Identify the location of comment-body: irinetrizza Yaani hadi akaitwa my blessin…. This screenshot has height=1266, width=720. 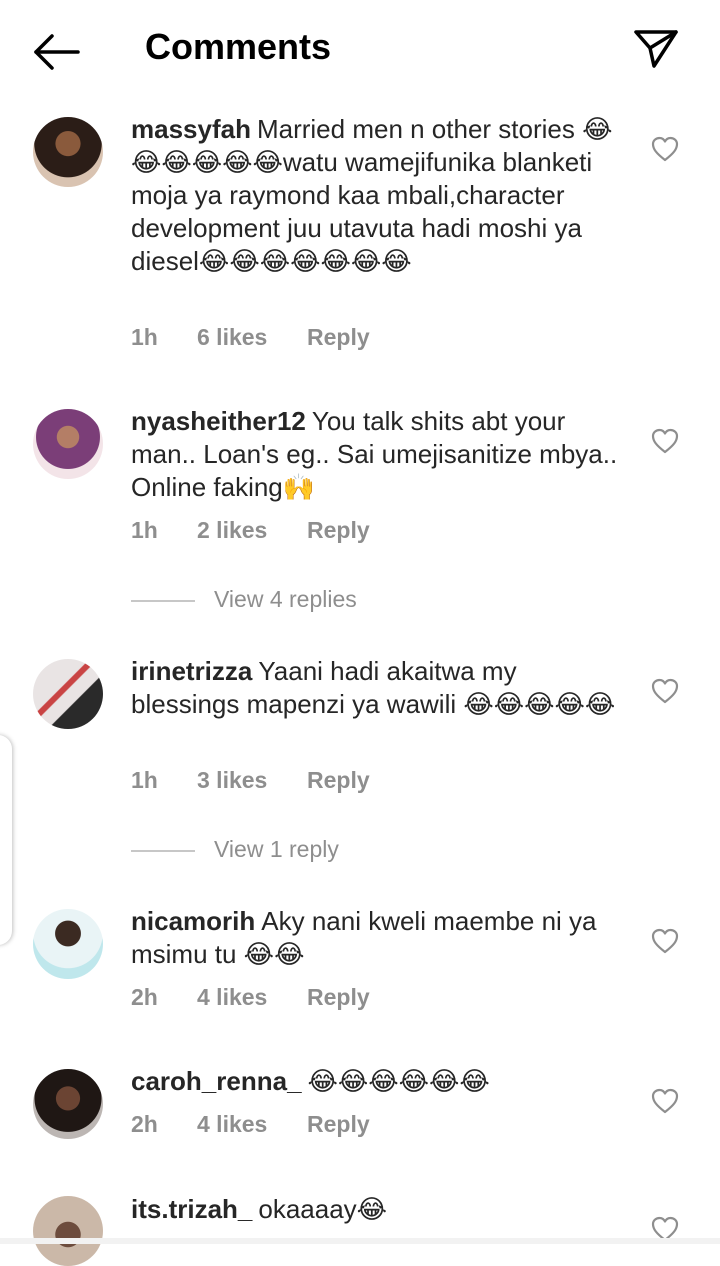
(376, 688).